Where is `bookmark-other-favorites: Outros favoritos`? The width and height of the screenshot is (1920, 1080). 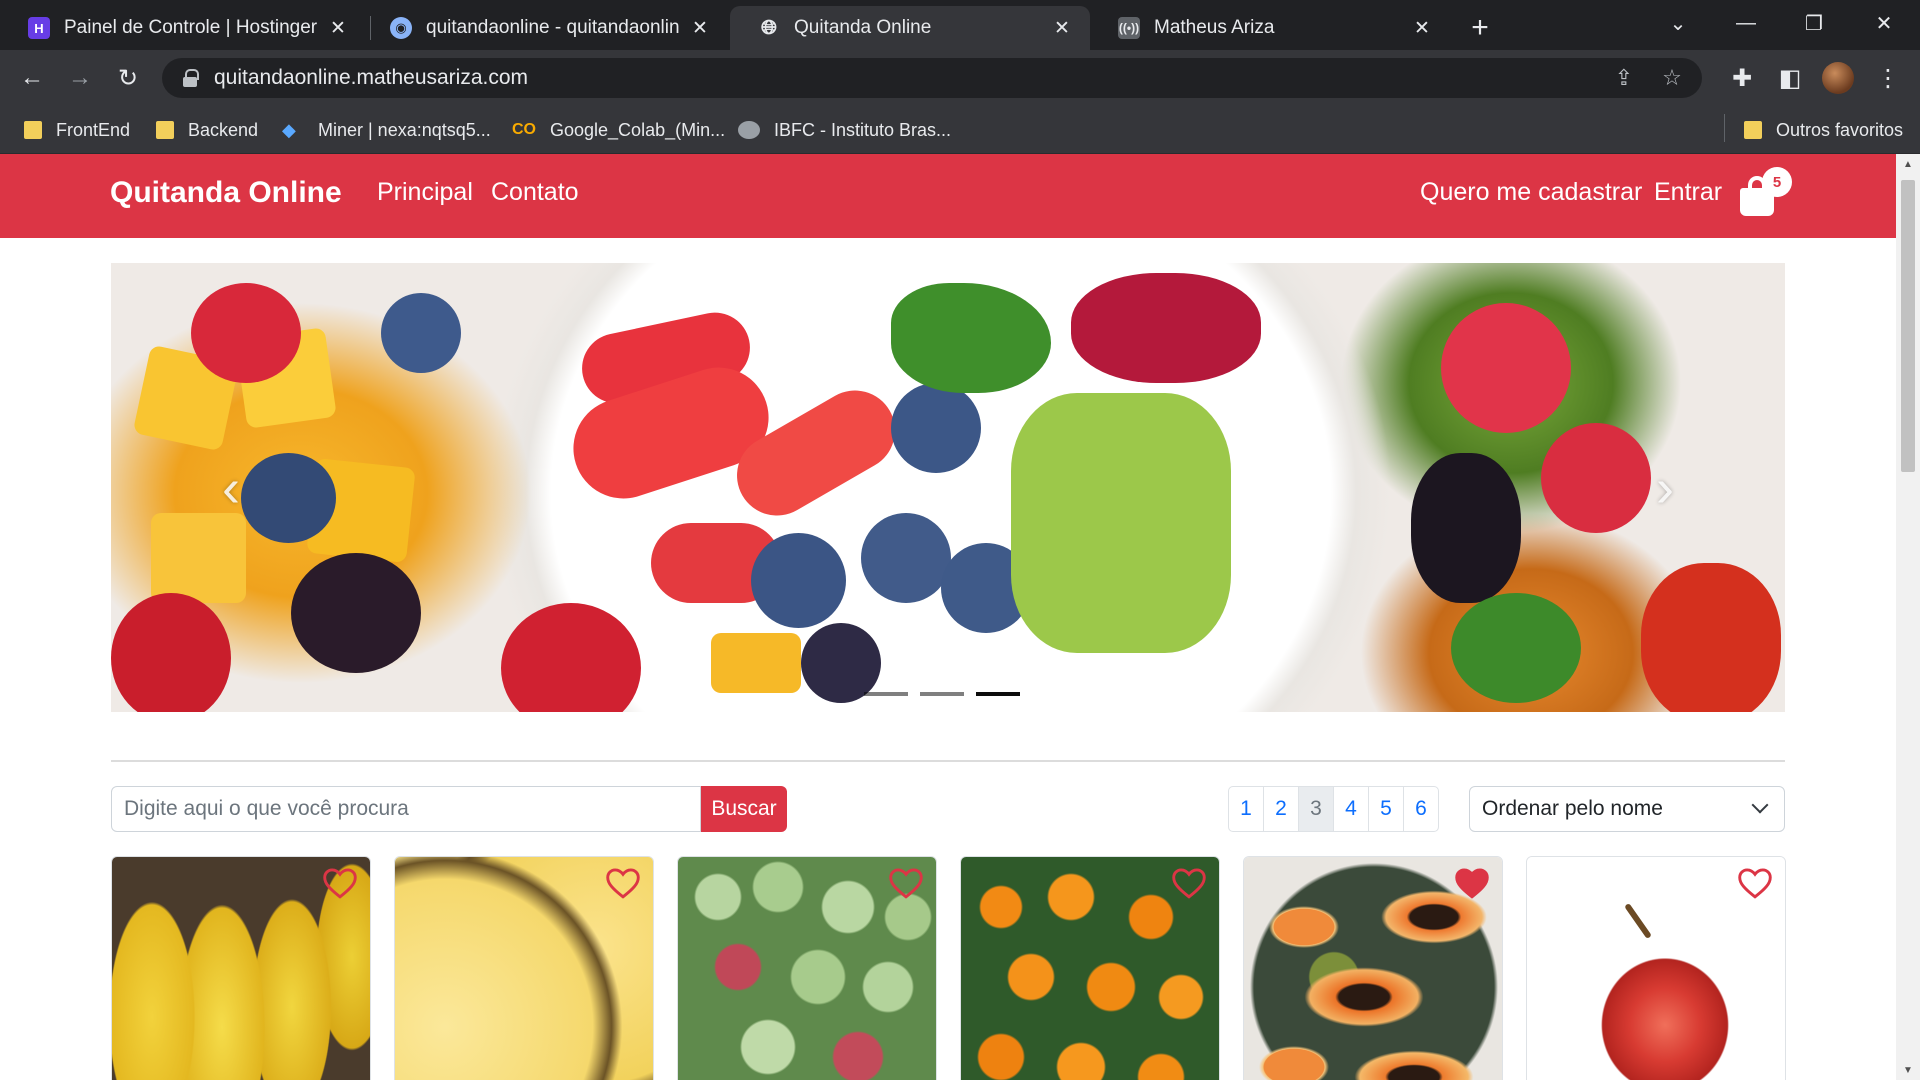
bookmark-other-favorites: Outros favoritos is located at coordinates (1823, 130).